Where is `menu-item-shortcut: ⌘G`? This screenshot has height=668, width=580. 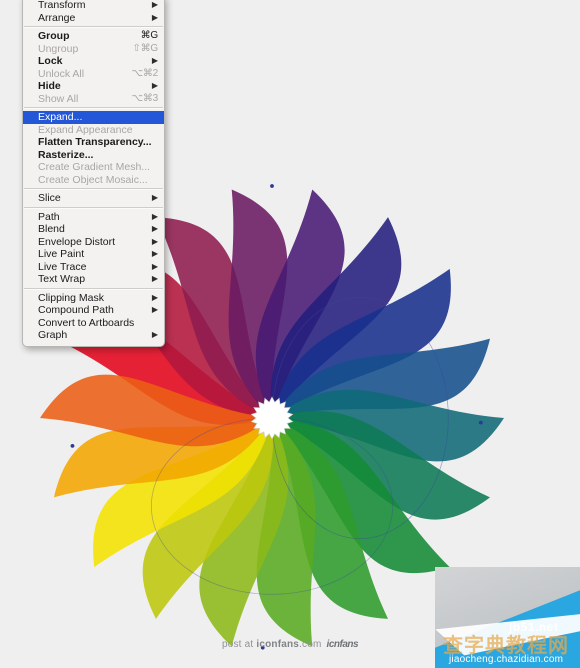
menu-item-shortcut: ⌘G is located at coordinates (149, 35).